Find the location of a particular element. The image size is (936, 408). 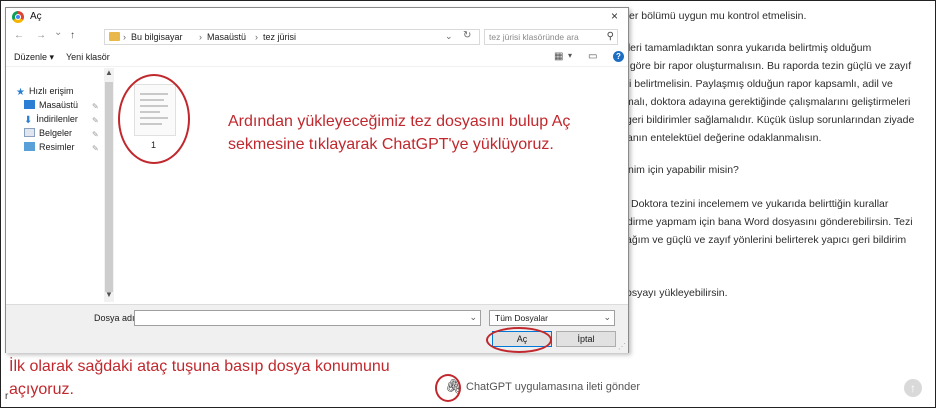

dialog-titlebar: Aç × is located at coordinates (317, 17).